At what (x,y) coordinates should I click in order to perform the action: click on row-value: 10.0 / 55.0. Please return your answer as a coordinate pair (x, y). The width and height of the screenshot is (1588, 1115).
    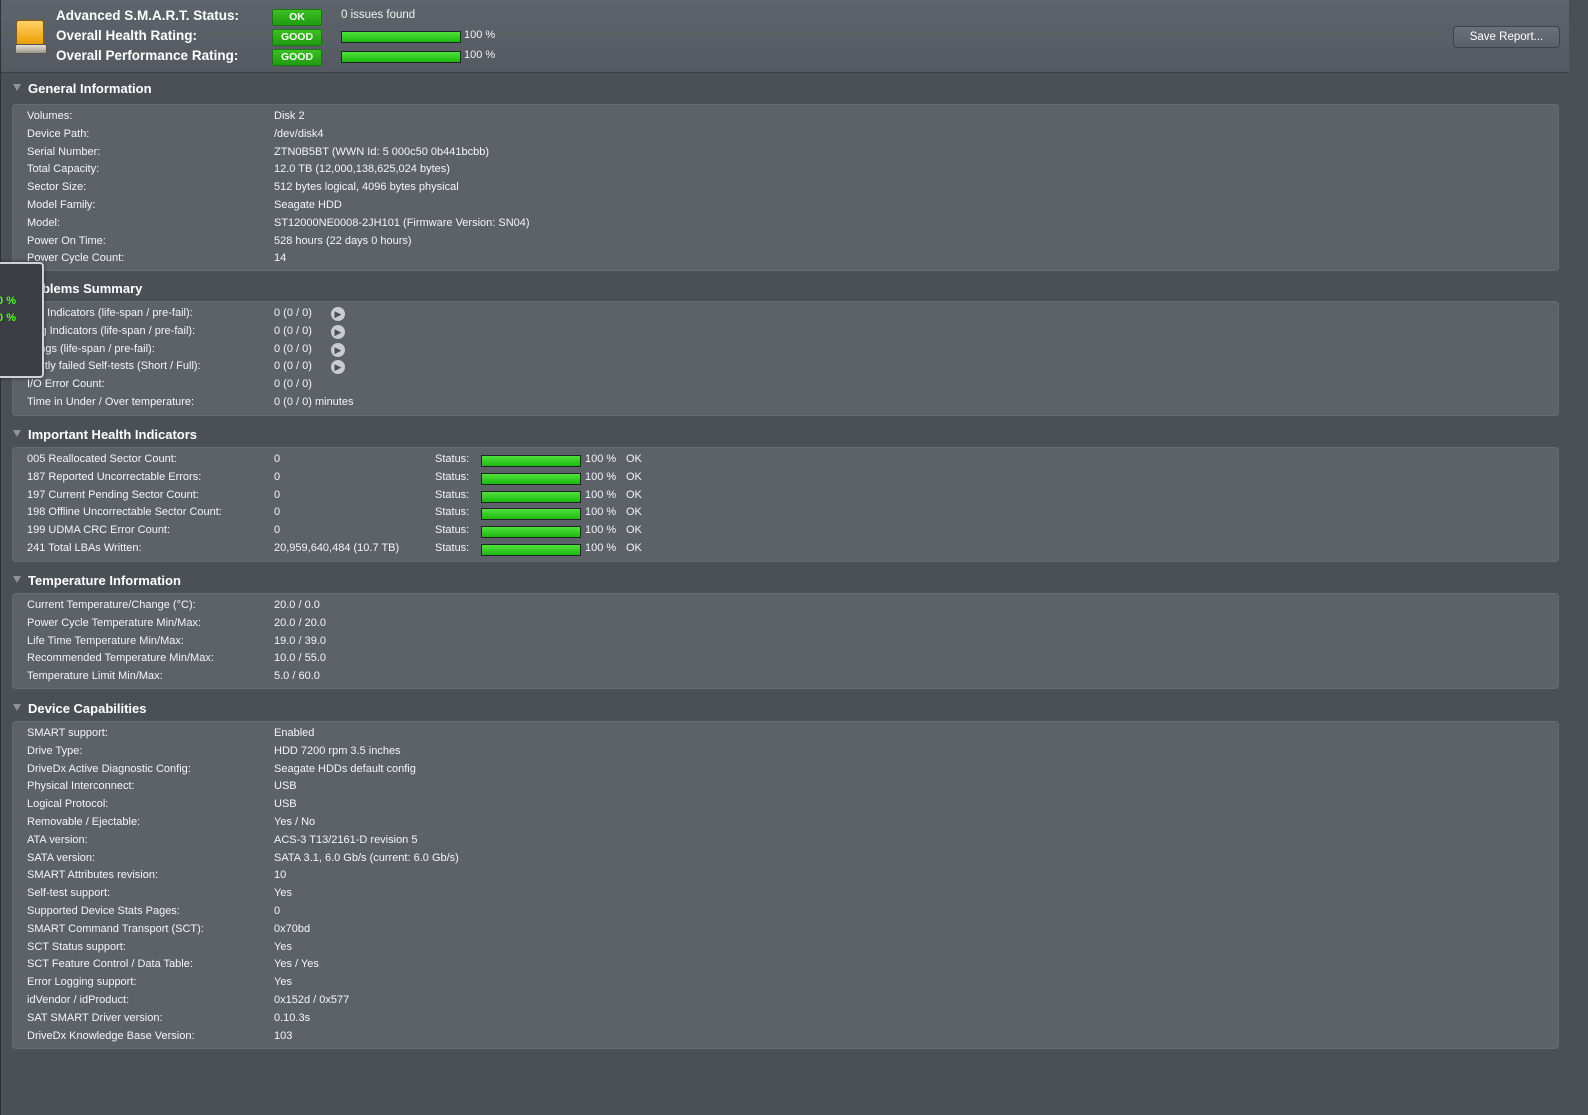
    Looking at the image, I should click on (300, 658).